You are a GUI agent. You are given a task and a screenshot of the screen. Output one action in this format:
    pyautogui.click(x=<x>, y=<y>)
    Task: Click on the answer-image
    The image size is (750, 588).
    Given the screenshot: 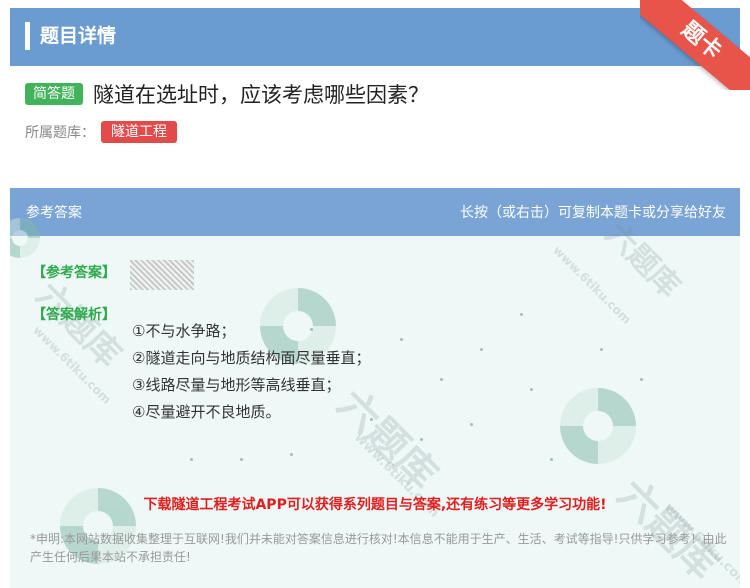 What is the action you would take?
    pyautogui.click(x=162, y=275)
    